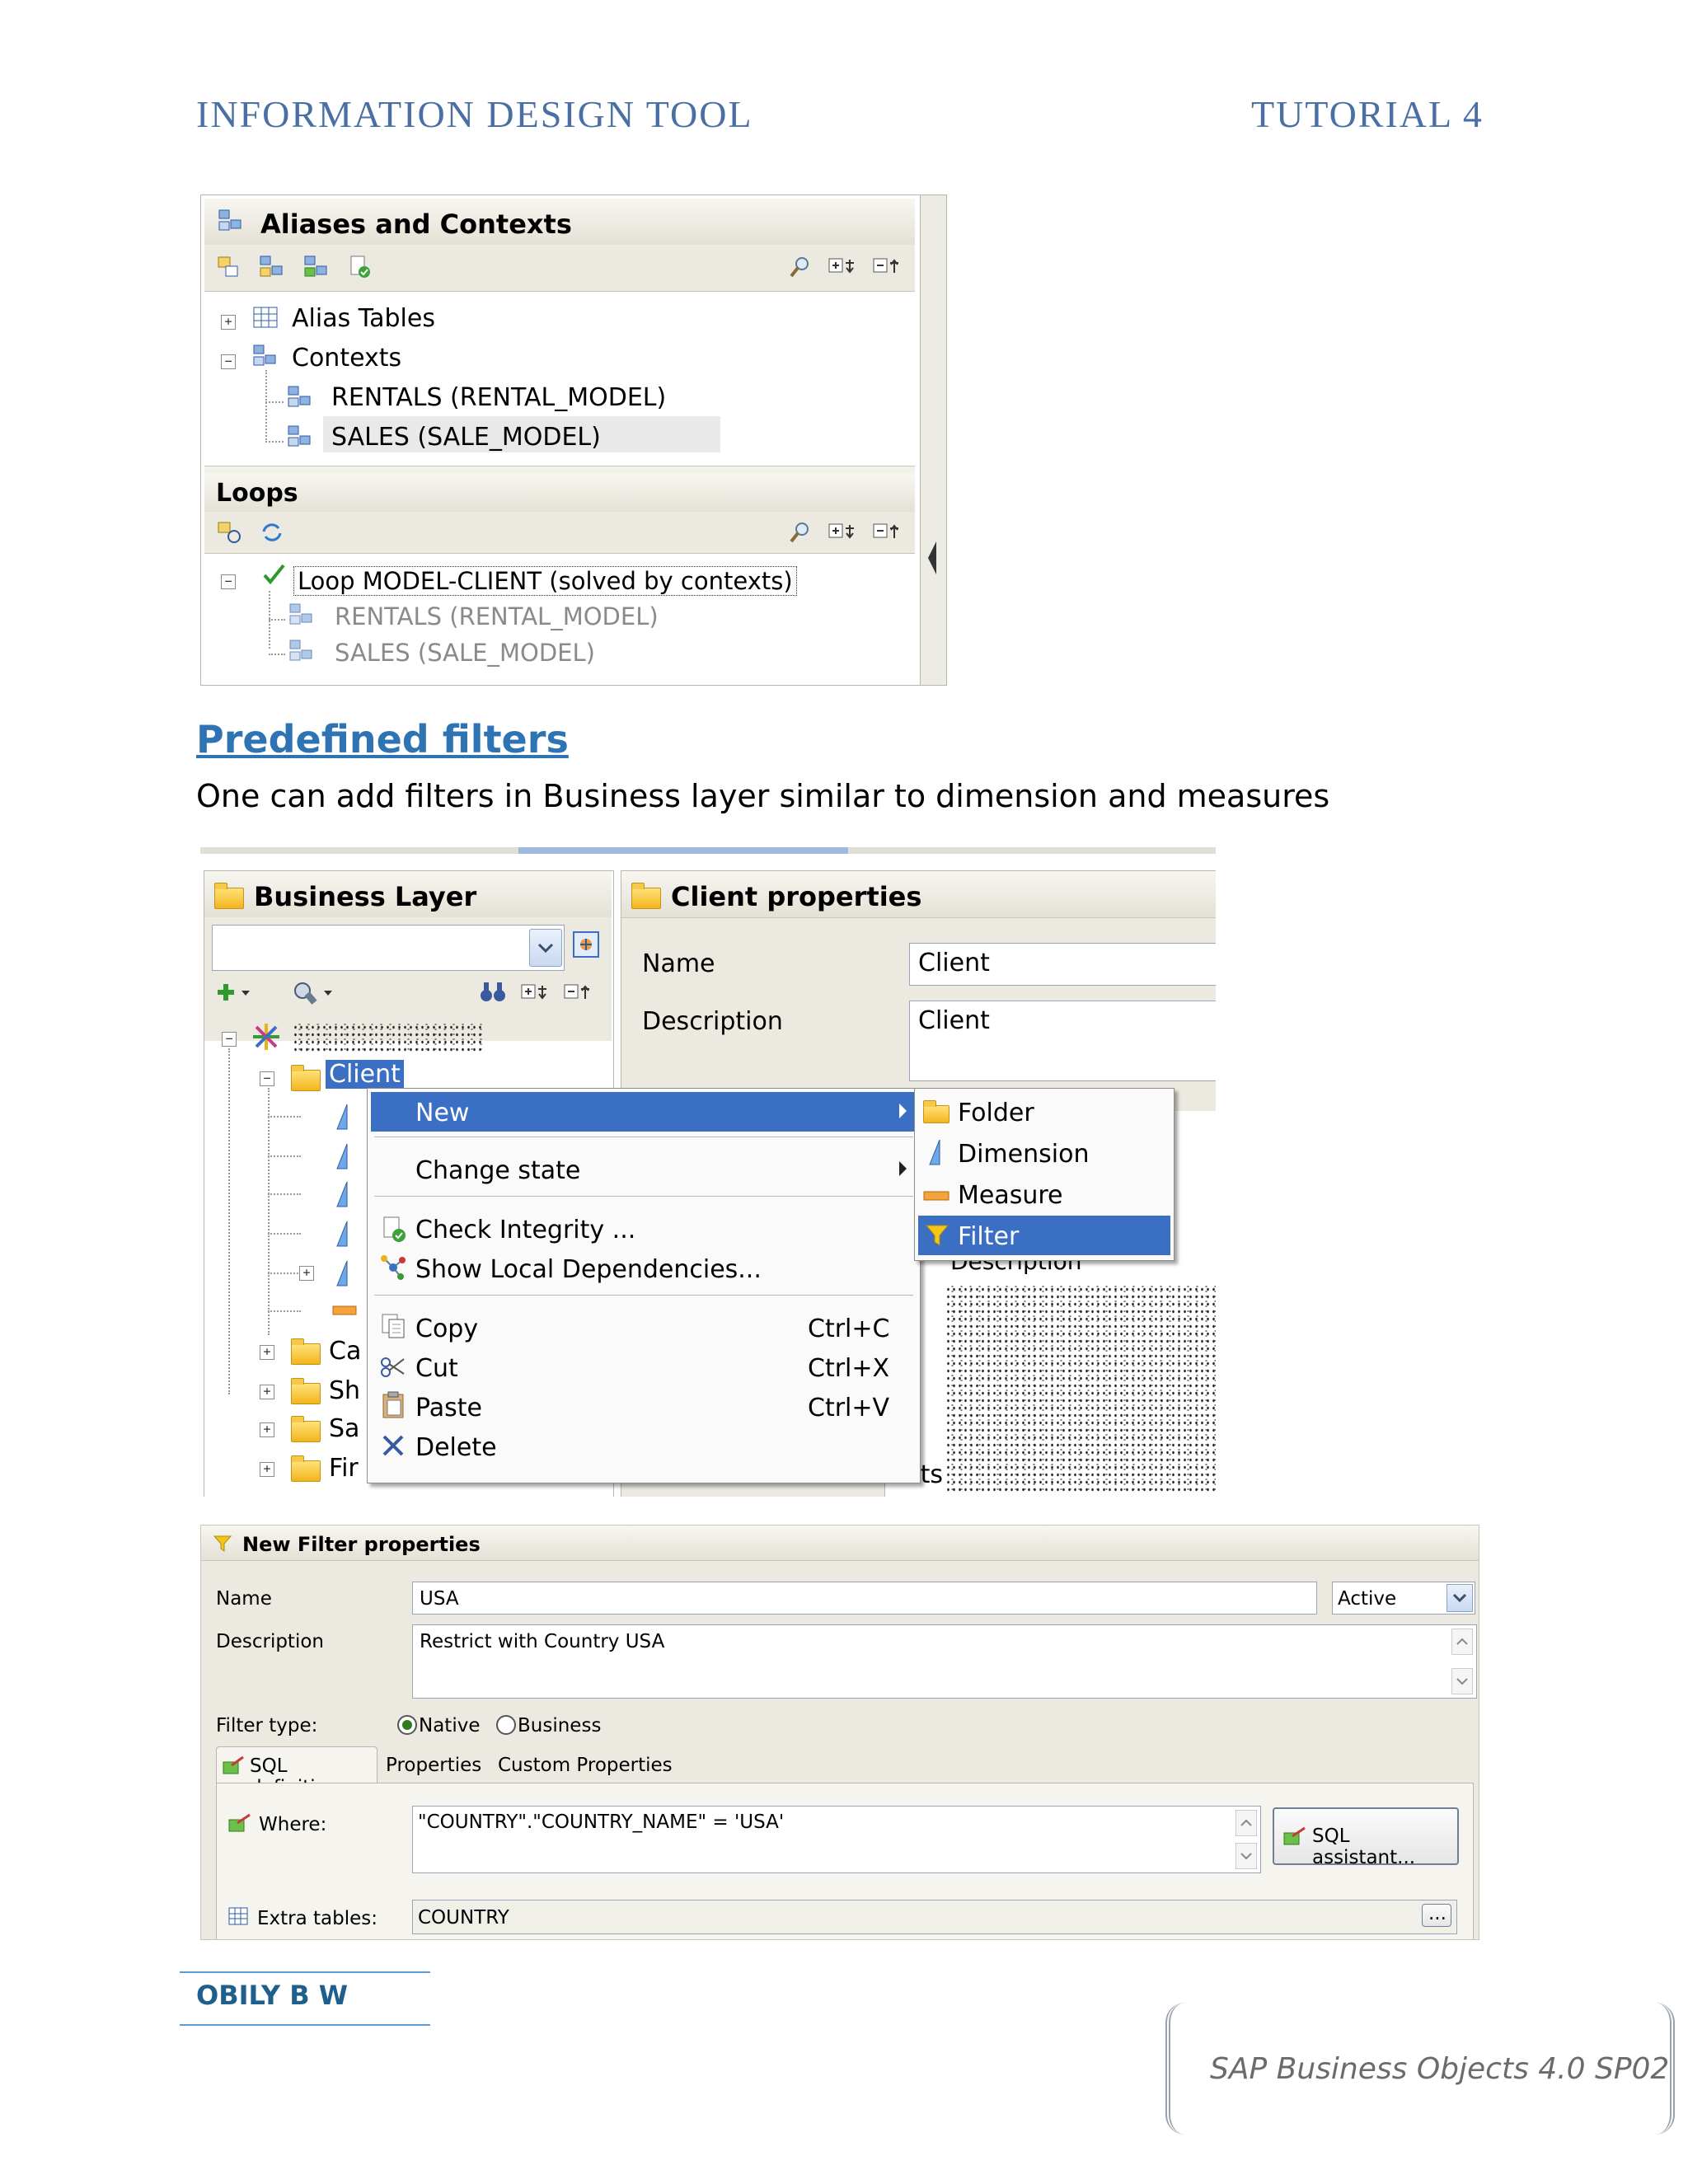 The width and height of the screenshot is (1688, 2184). I want to click on loops-toolbar, so click(559, 533).